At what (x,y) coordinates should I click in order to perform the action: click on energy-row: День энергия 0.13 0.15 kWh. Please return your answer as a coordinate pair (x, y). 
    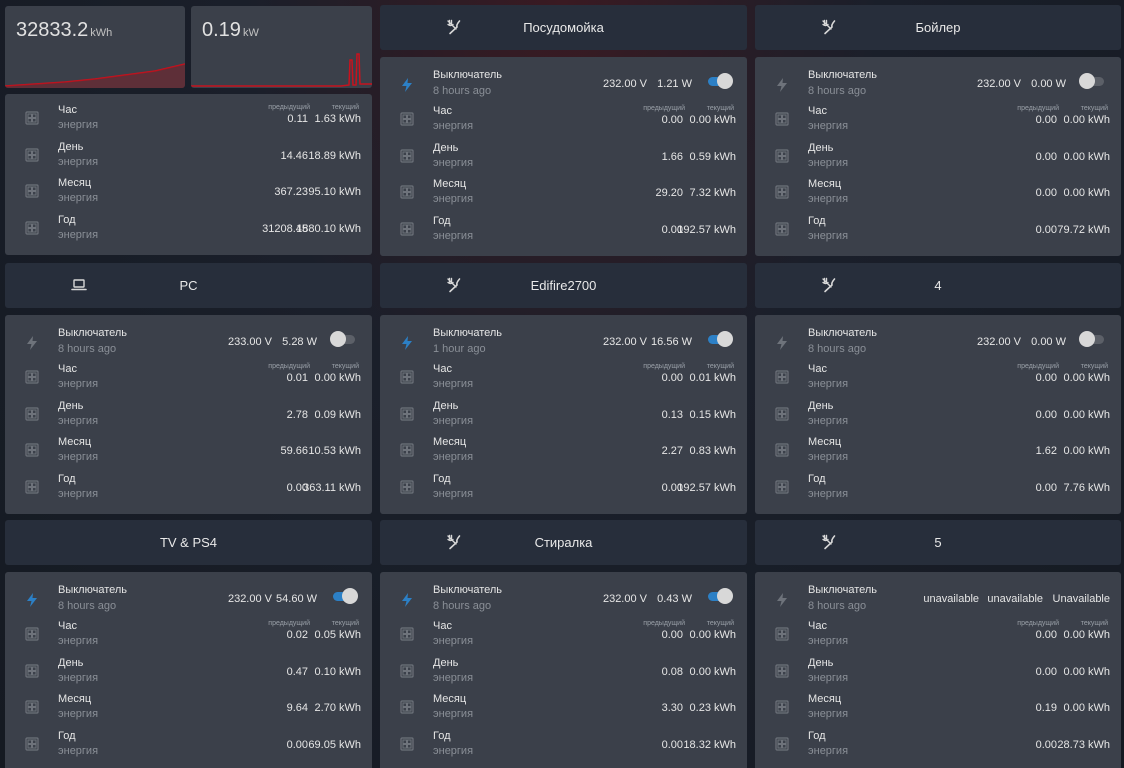
    Looking at the image, I should click on (563, 414).